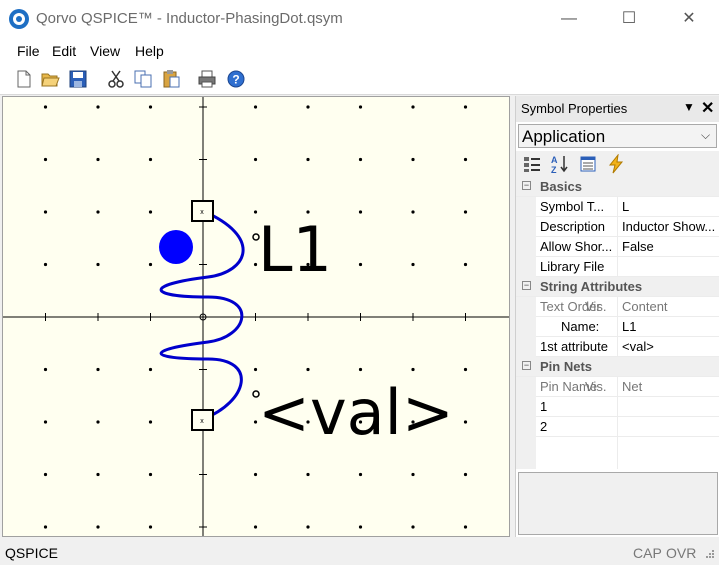 This screenshot has height=565, width=719. What do you see at coordinates (617, 207) in the screenshot?
I see `property-row: Symbol T... L` at bounding box center [617, 207].